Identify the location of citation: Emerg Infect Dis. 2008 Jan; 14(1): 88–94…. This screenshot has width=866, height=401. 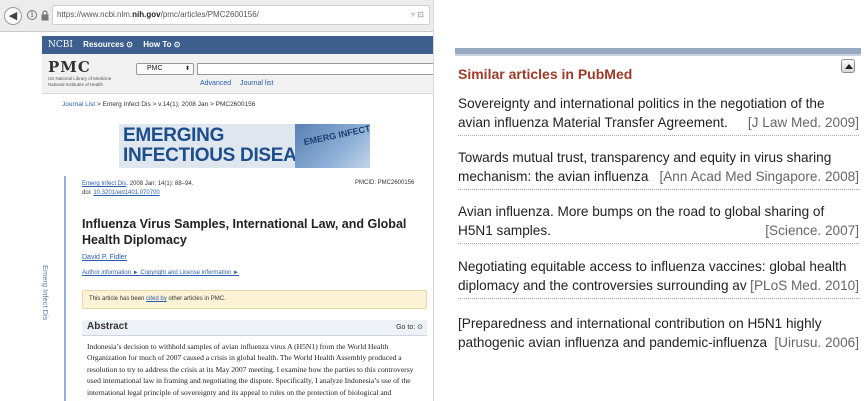
(137, 189).